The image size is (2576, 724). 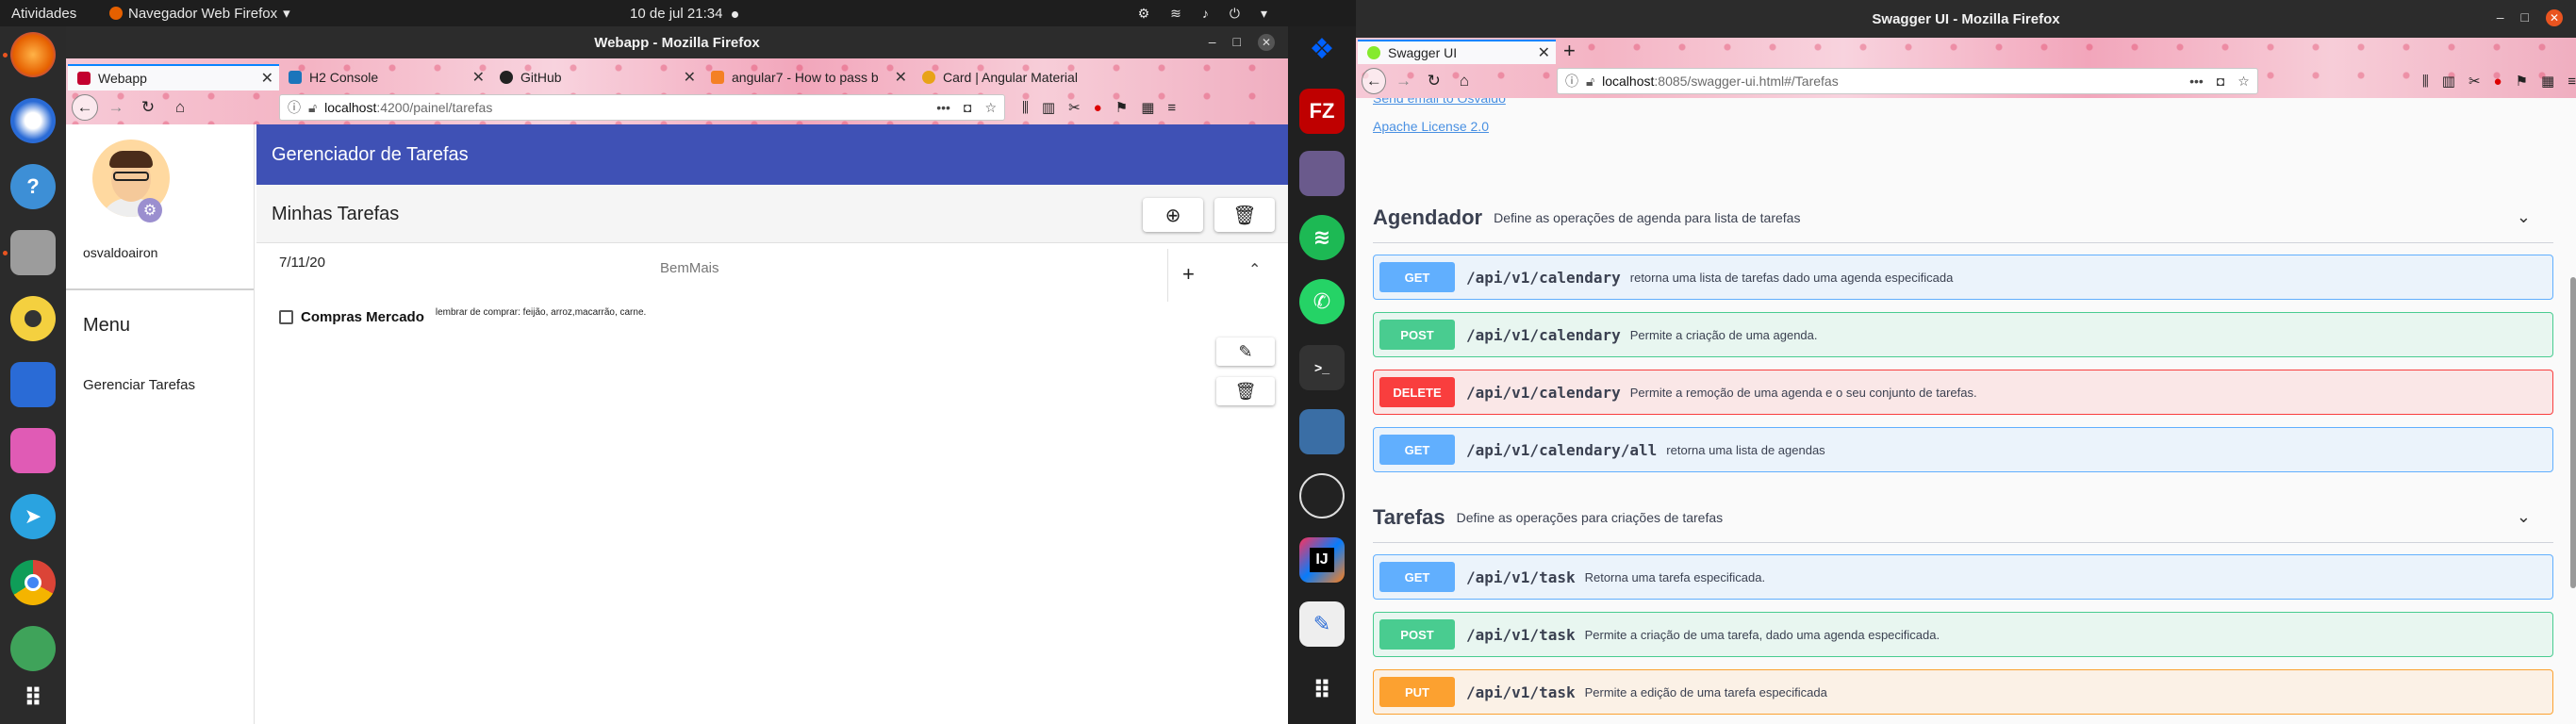 What do you see at coordinates (33, 120) in the screenshot?
I see `thunderbird-dock-icon` at bounding box center [33, 120].